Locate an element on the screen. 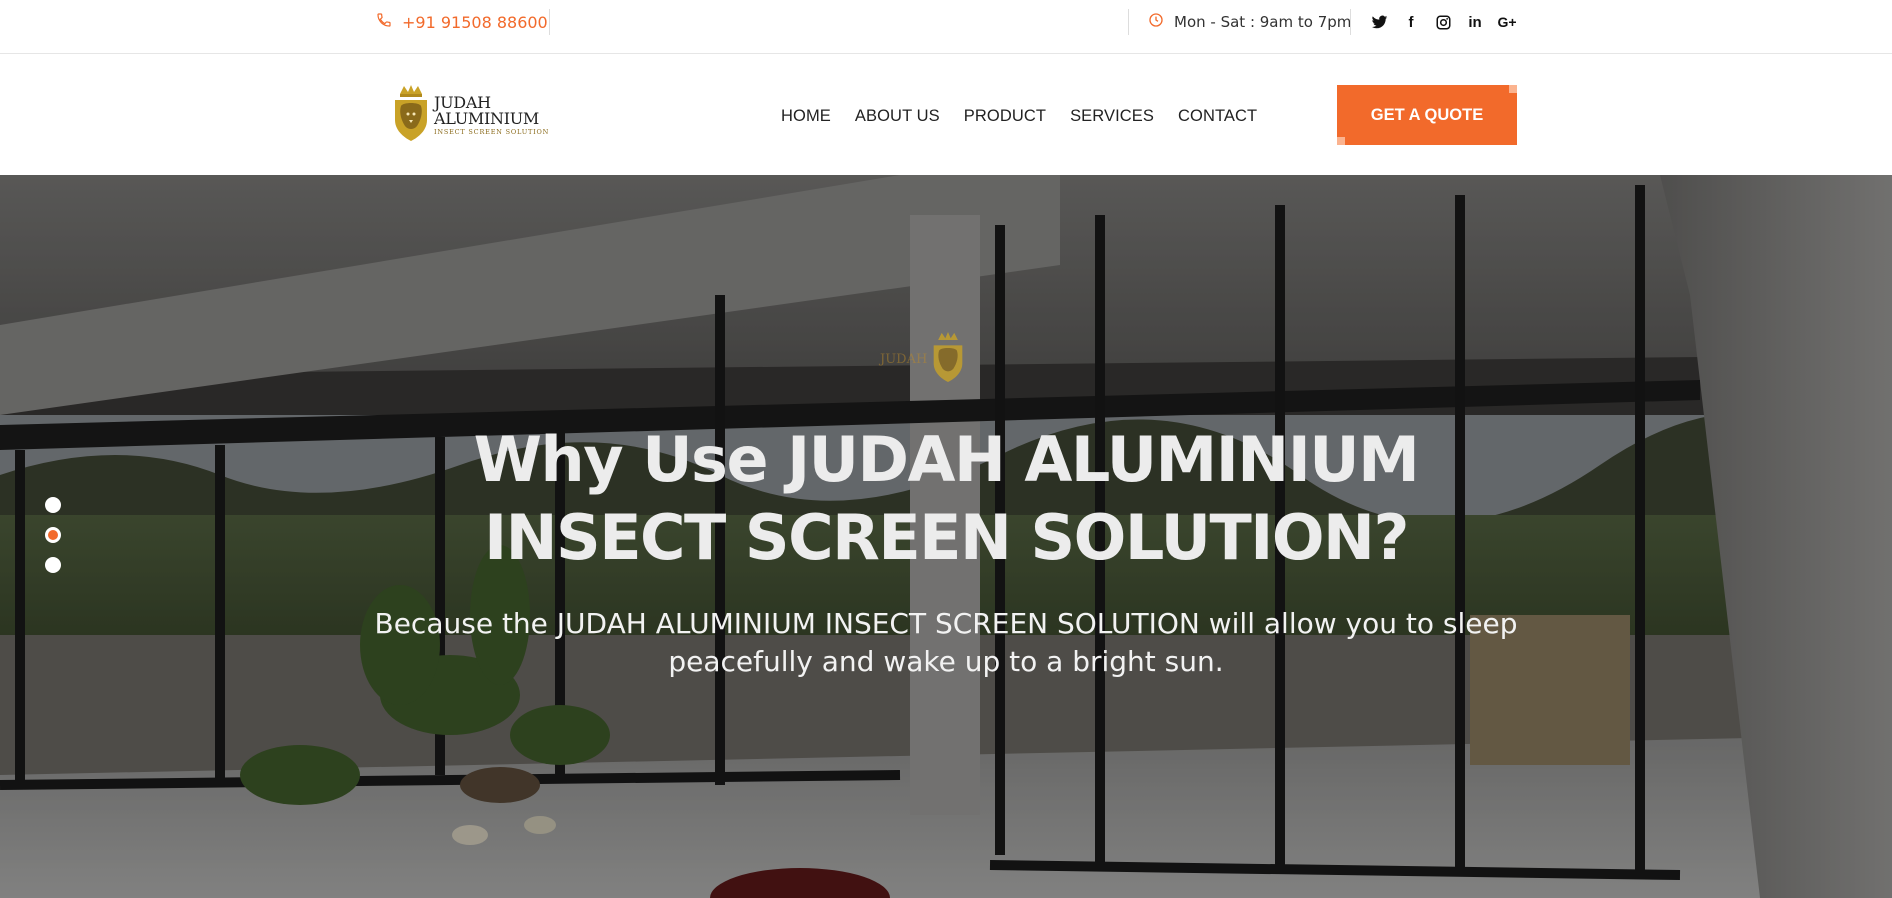  phone-number: +91 91508 88600 is located at coordinates (475, 22).